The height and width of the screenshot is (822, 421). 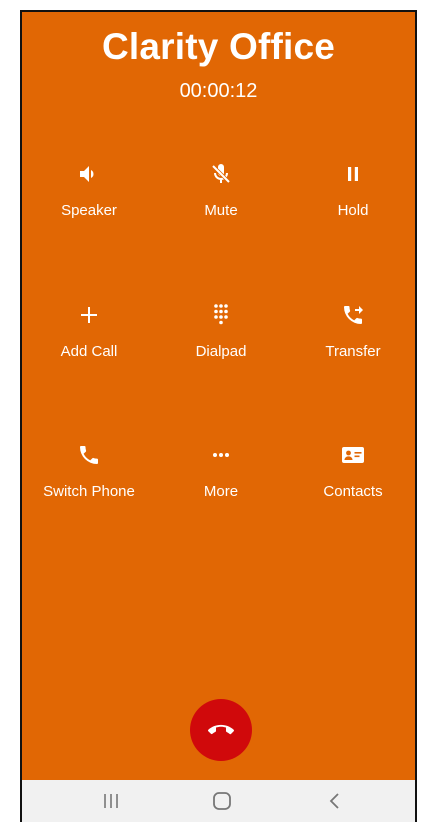 I want to click on hold-button: Hold, so click(x=351, y=202).